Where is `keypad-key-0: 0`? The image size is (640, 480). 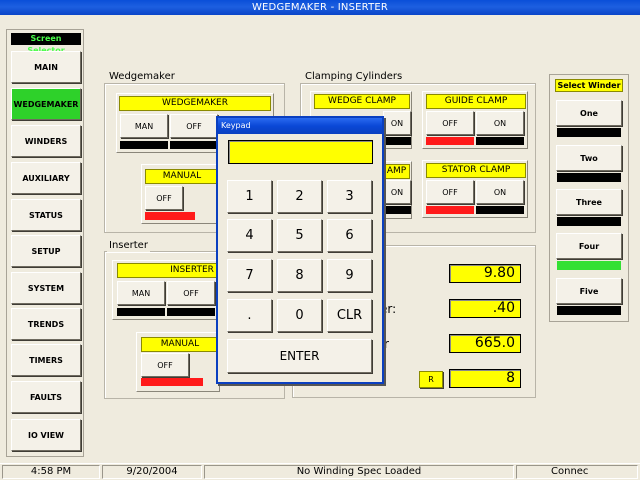
keypad-key-0: 0 is located at coordinates (299, 315).